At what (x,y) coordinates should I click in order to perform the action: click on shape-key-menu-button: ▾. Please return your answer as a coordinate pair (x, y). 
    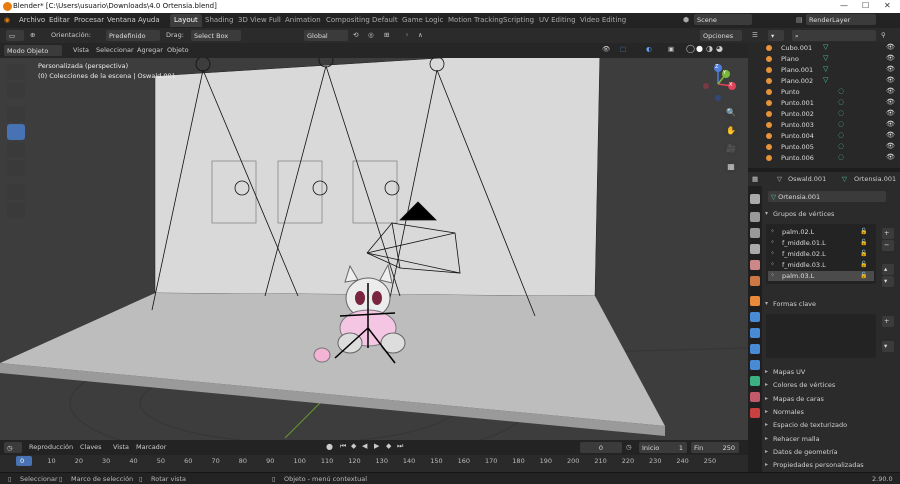
    Looking at the image, I should click on (888, 346).